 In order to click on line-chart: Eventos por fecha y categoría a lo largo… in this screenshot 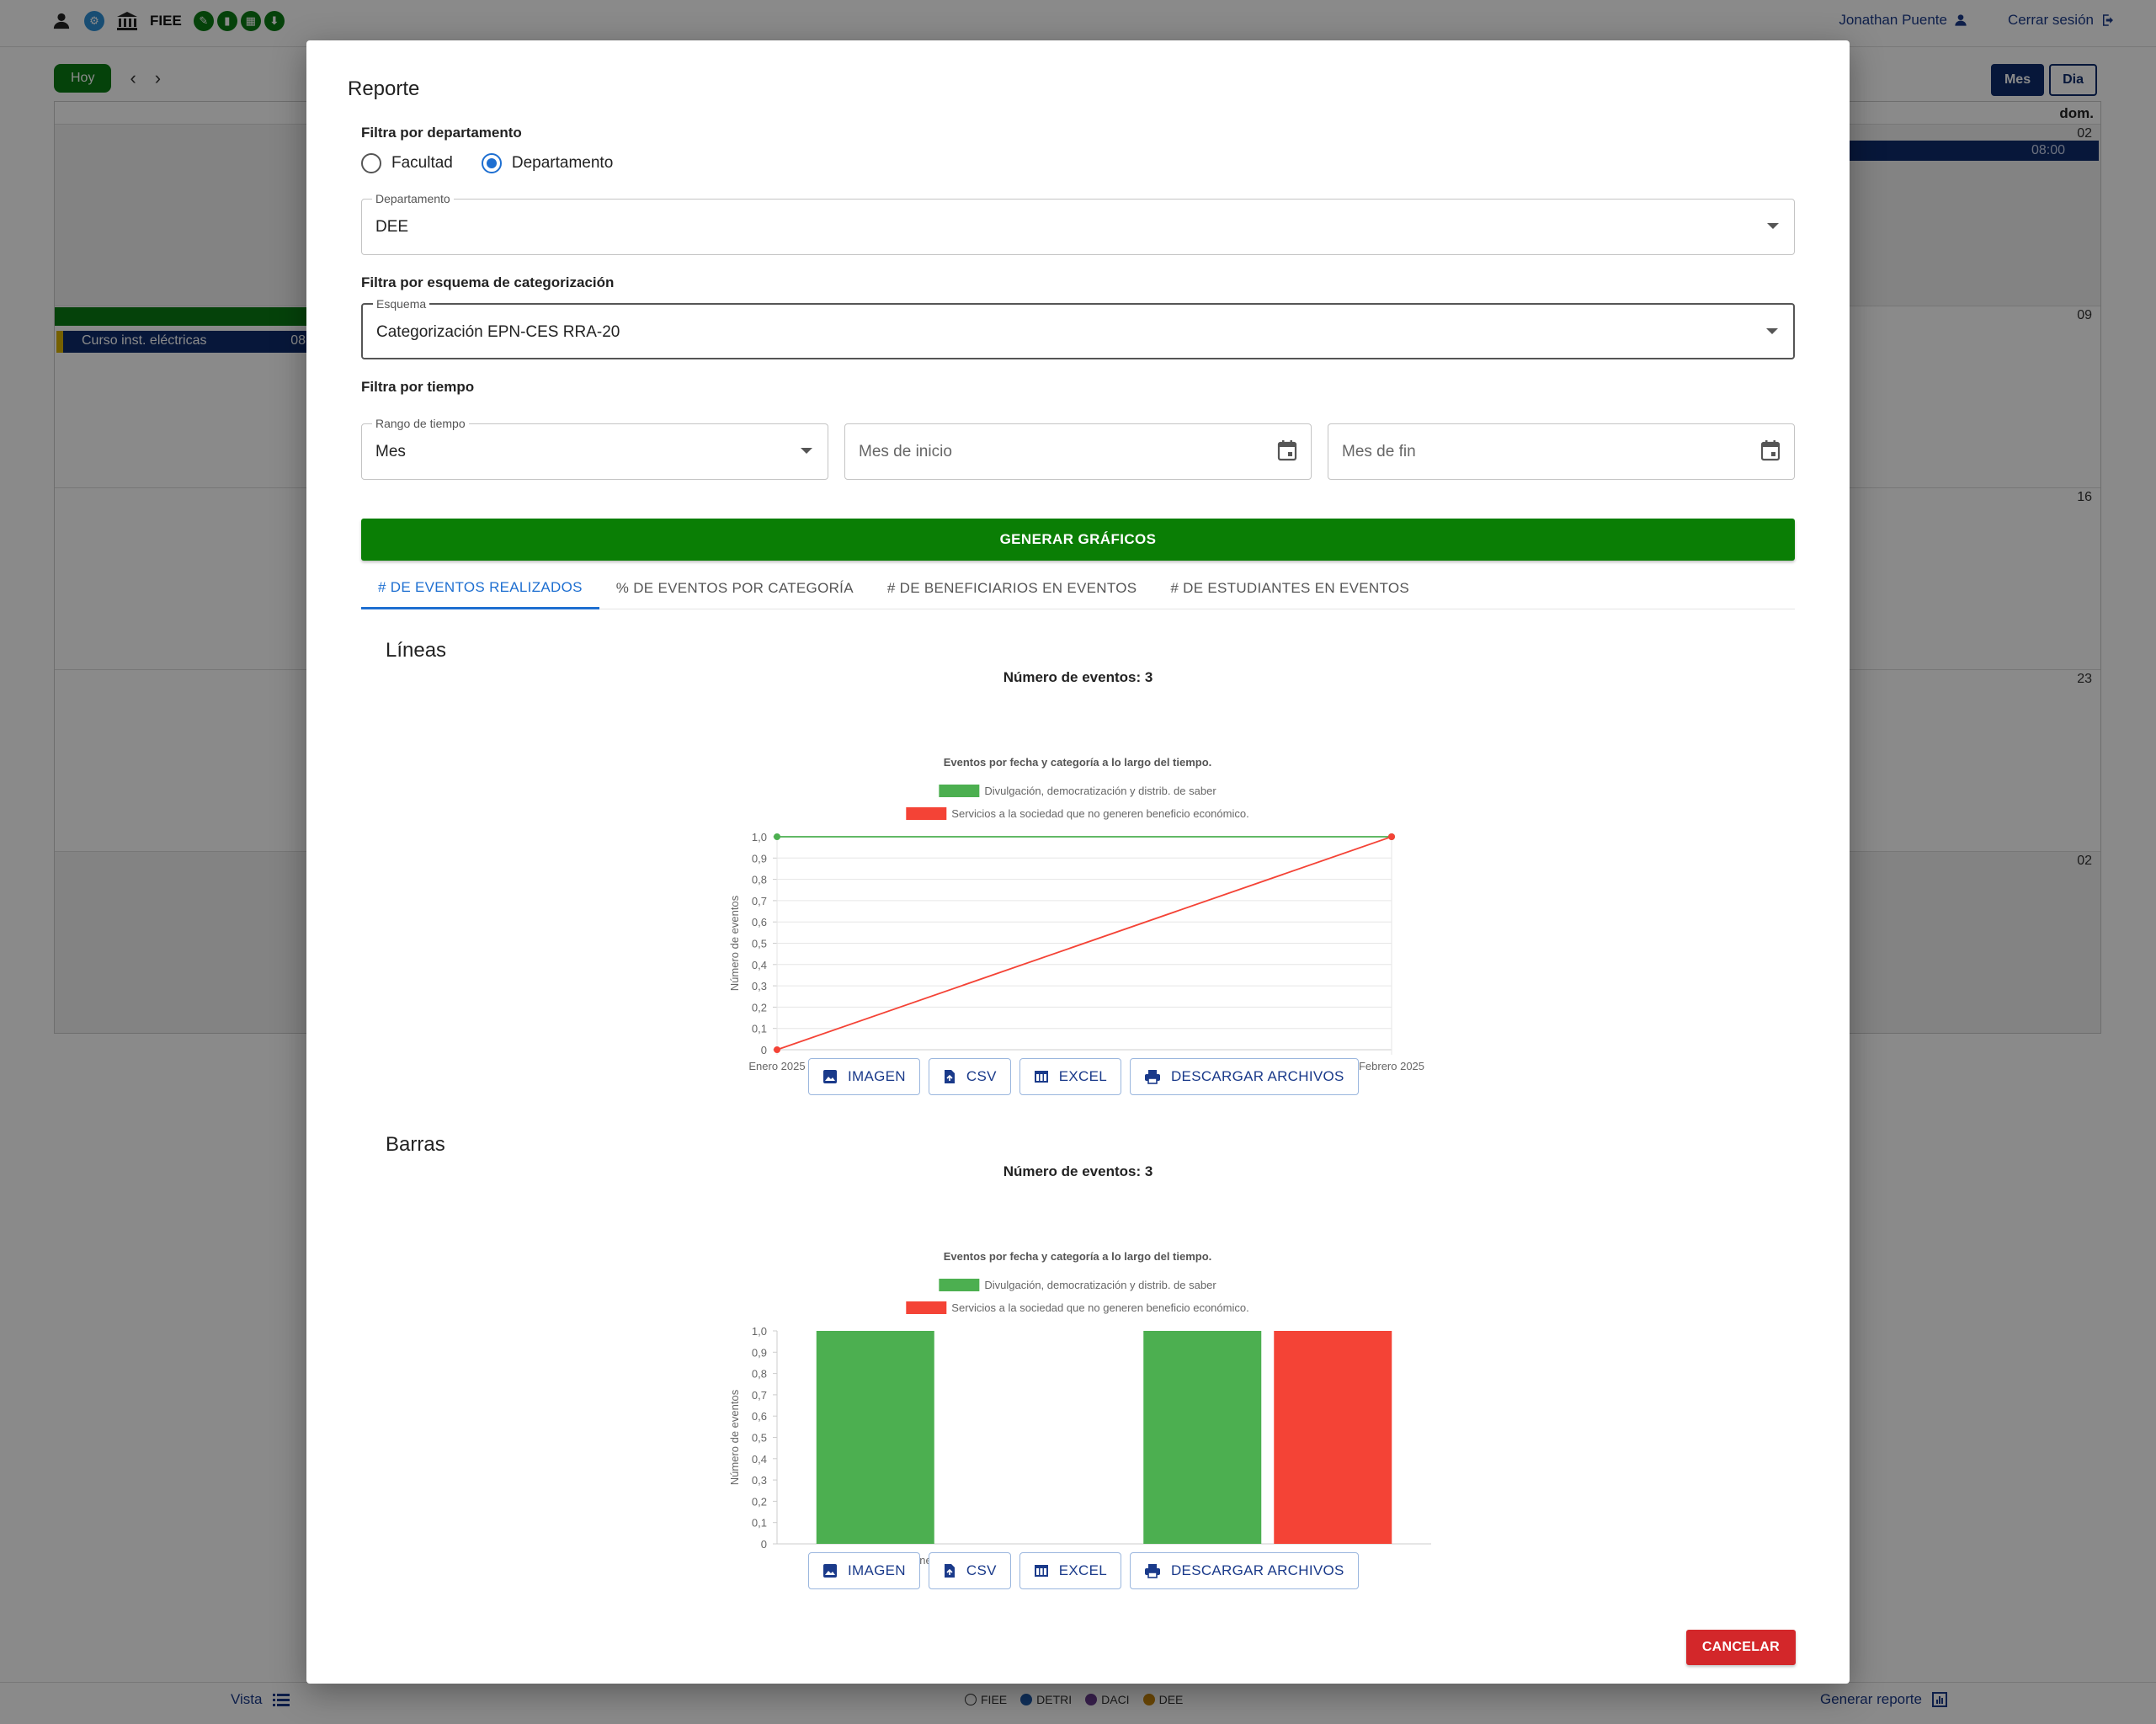, I will do `click(1076, 924)`.